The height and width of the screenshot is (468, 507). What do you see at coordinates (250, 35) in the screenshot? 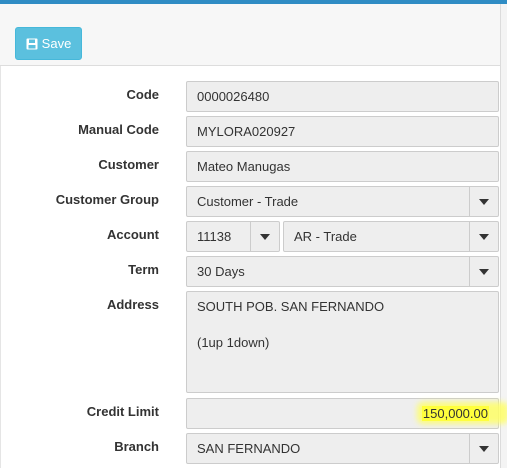
I see `panel-toolbar: Save` at bounding box center [250, 35].